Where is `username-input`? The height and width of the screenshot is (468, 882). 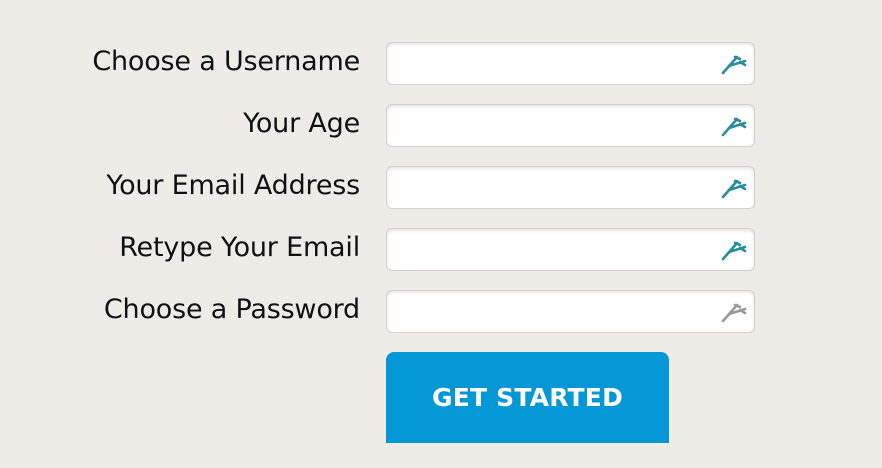 username-input is located at coordinates (547, 63).